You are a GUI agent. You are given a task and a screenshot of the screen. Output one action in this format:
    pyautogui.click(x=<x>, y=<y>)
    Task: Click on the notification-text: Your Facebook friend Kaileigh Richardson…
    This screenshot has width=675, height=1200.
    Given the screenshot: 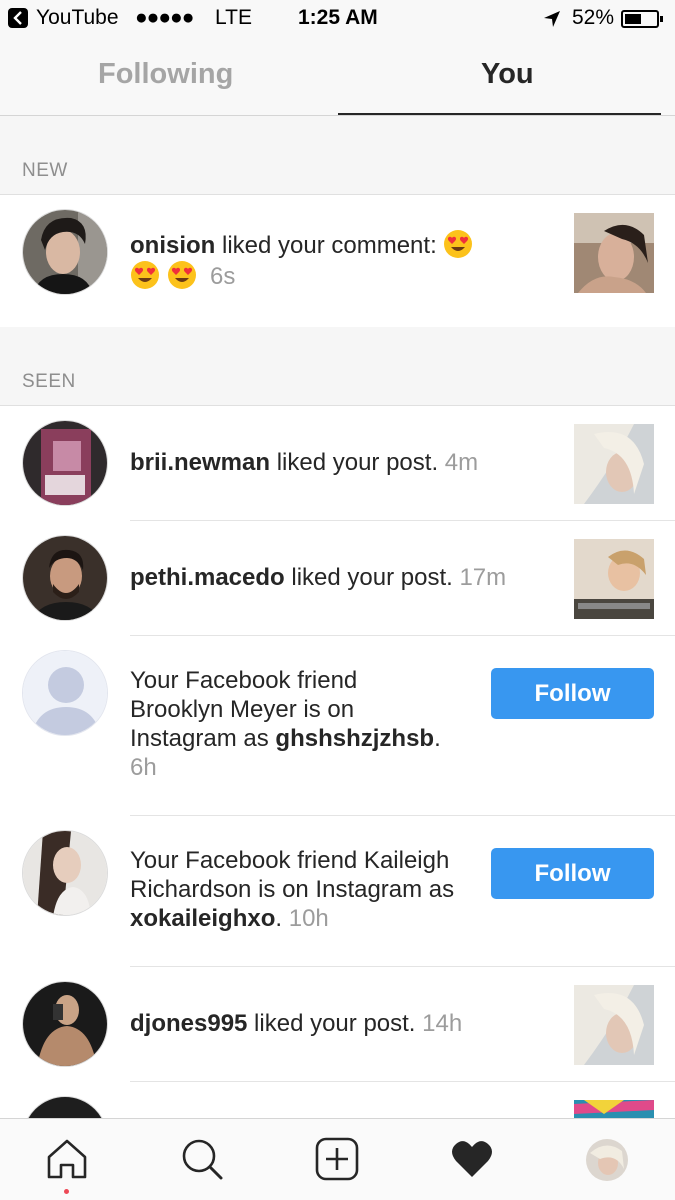 What is the action you would take?
    pyautogui.click(x=292, y=889)
    